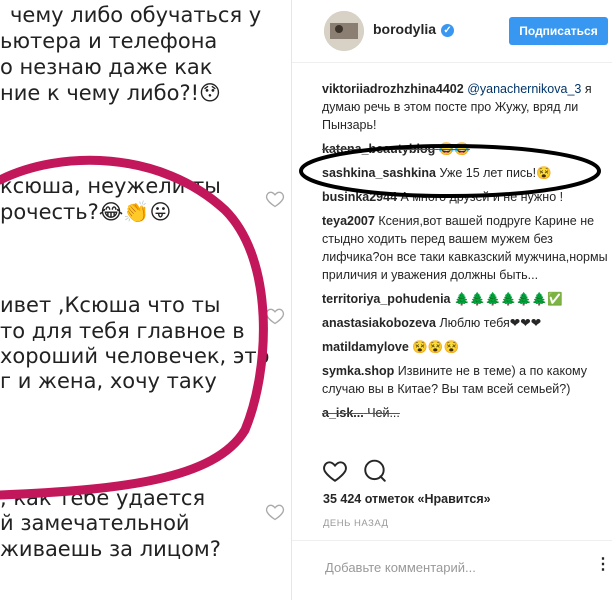  I want to click on comment-username: katena_beautyblog, so click(378, 149).